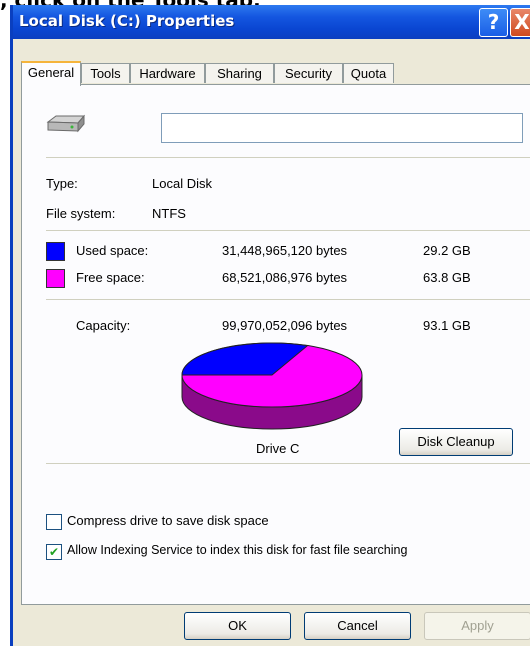  Describe the element at coordinates (81, 213) in the screenshot. I see `file-system-label: File system:` at that location.